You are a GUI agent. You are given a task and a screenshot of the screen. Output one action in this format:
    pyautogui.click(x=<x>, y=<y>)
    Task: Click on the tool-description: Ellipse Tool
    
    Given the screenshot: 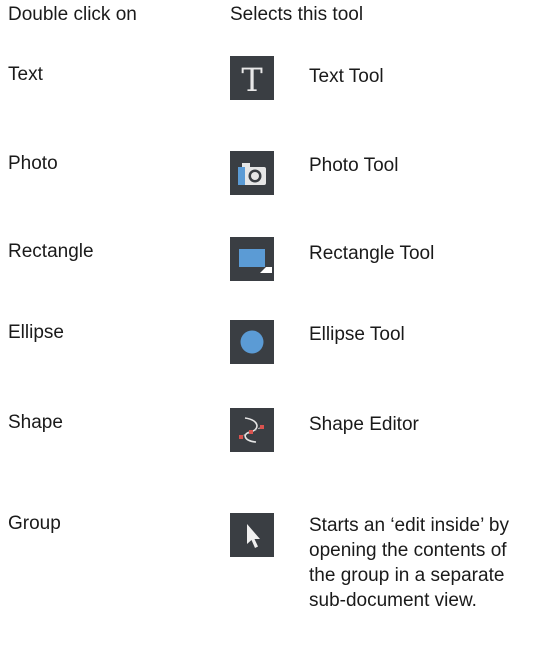 What is the action you would take?
    pyautogui.click(x=357, y=334)
    